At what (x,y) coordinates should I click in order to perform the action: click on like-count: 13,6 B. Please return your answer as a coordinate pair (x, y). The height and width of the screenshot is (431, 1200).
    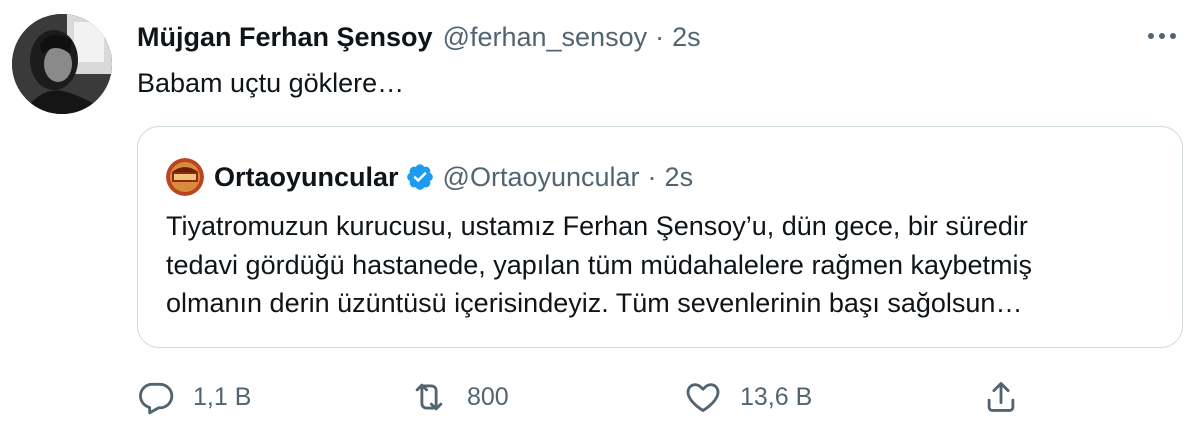
    Looking at the image, I should click on (776, 396).